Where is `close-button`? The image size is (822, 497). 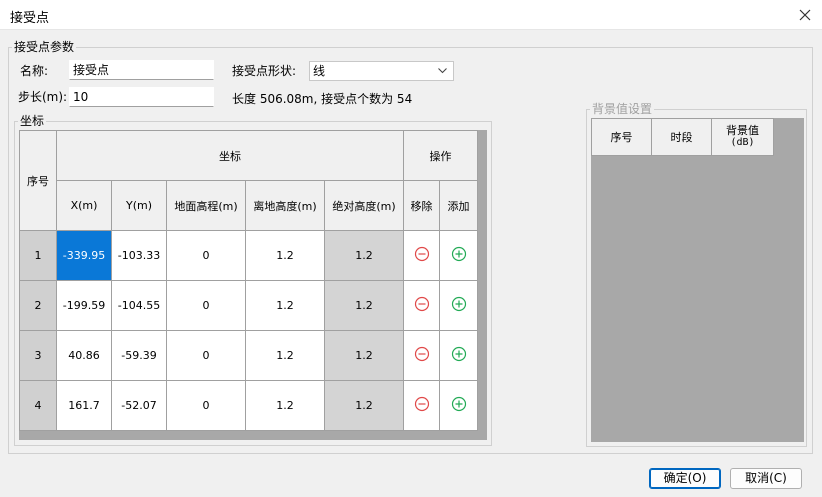
close-button is located at coordinates (805, 15).